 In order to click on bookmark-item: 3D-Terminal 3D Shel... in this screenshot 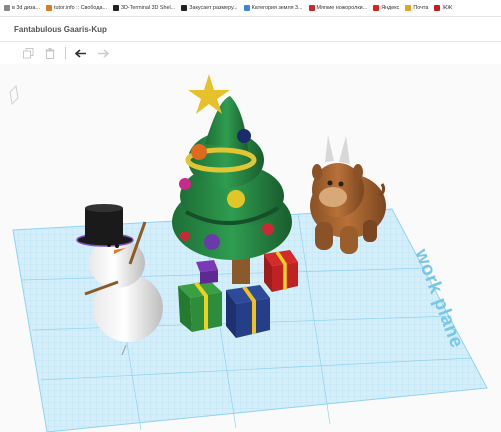, I will do `click(144, 8)`.